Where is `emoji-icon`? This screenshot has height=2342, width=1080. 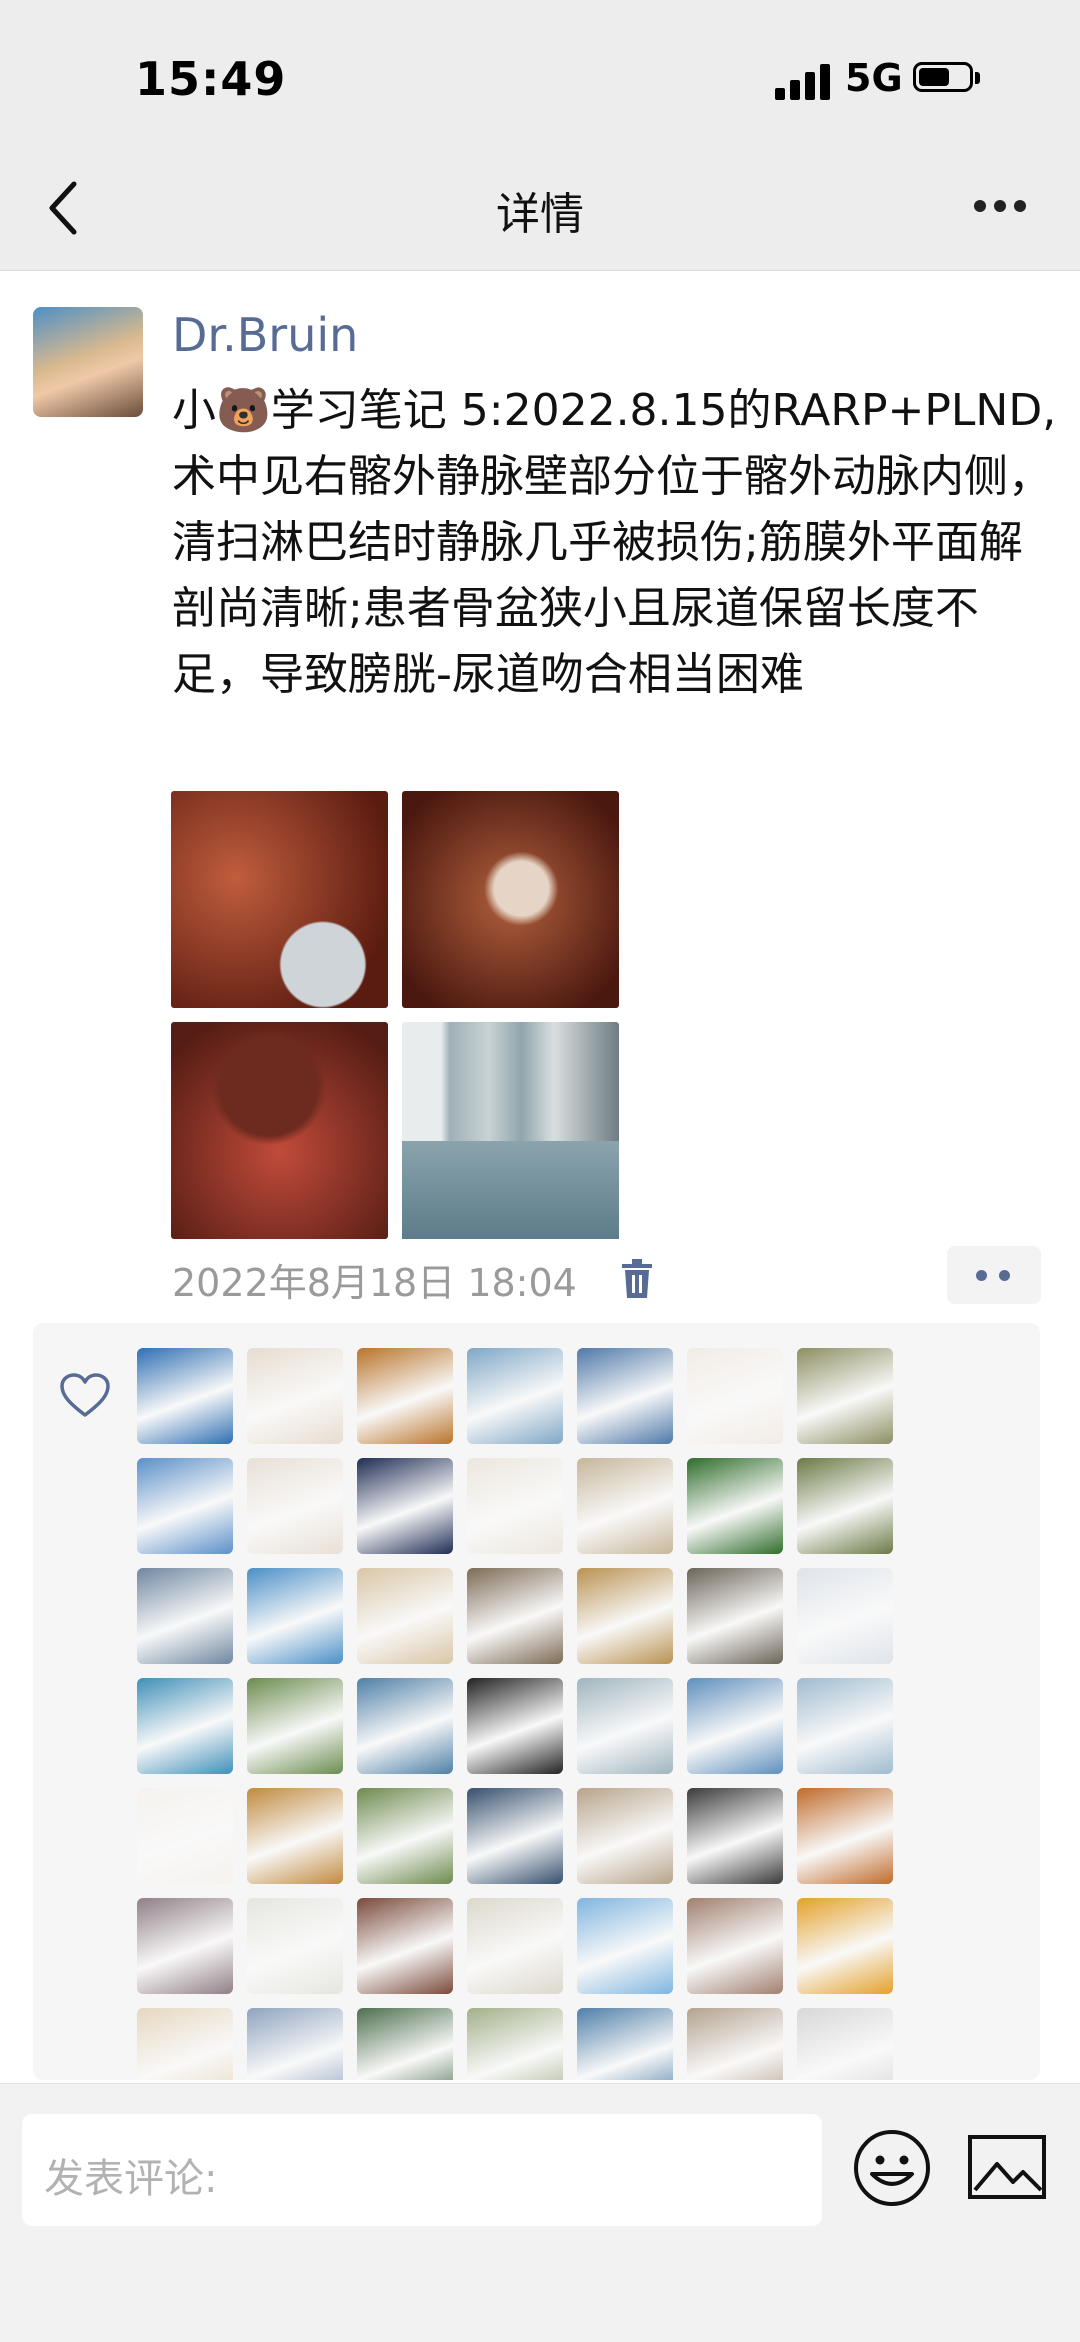
emoji-icon is located at coordinates (892, 2168).